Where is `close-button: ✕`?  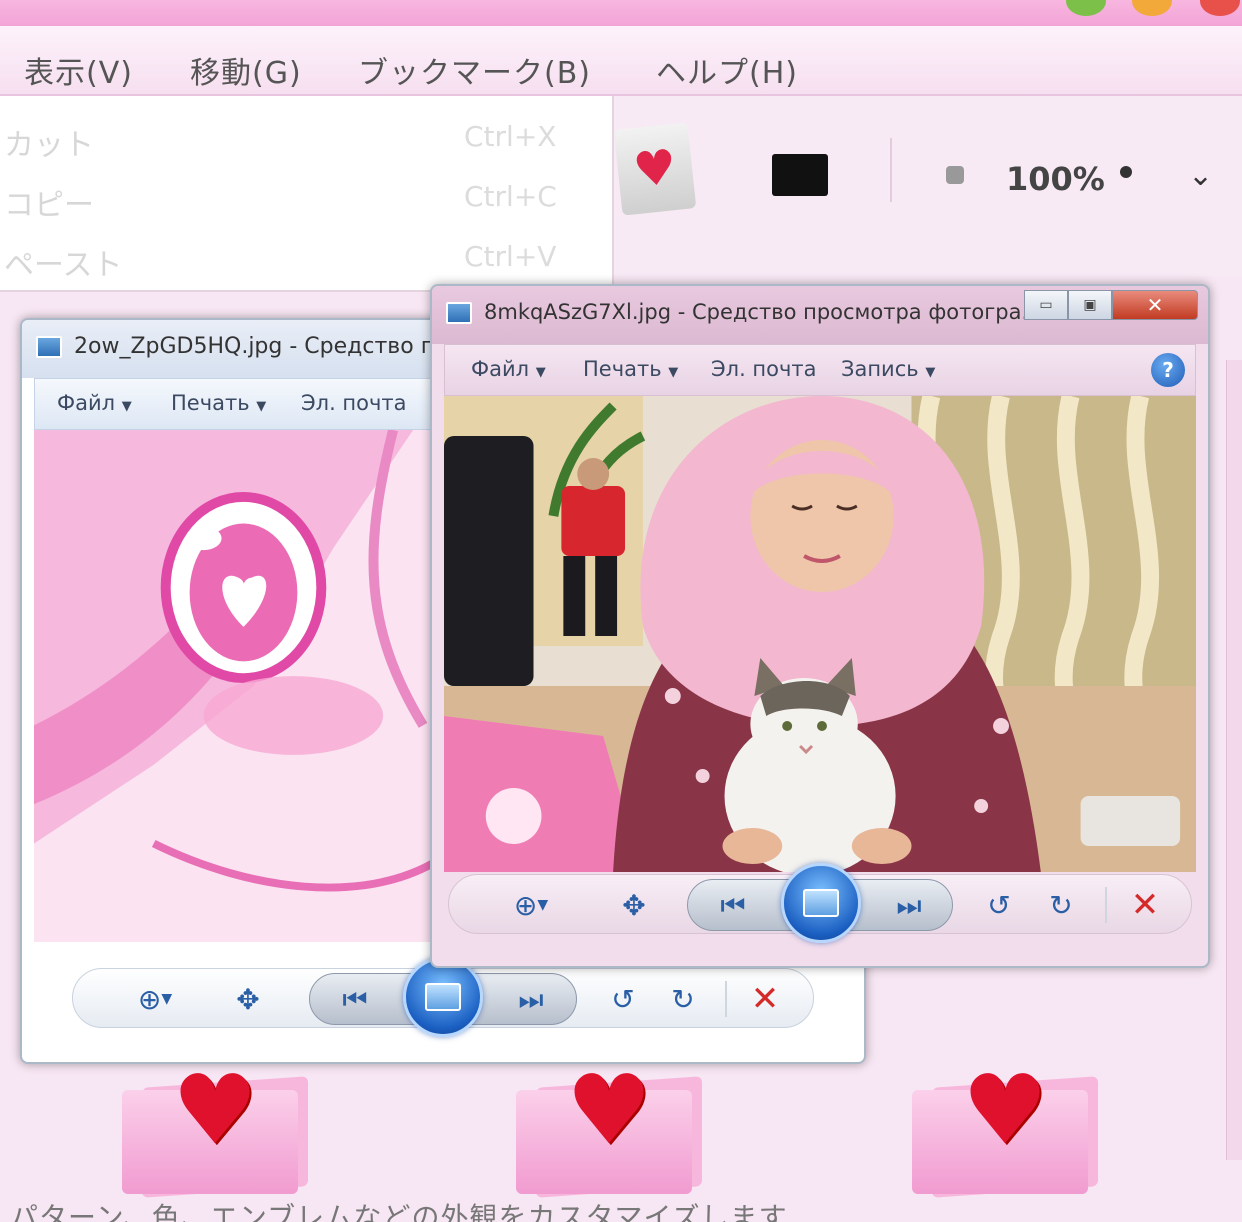 close-button: ✕ is located at coordinates (1155, 305).